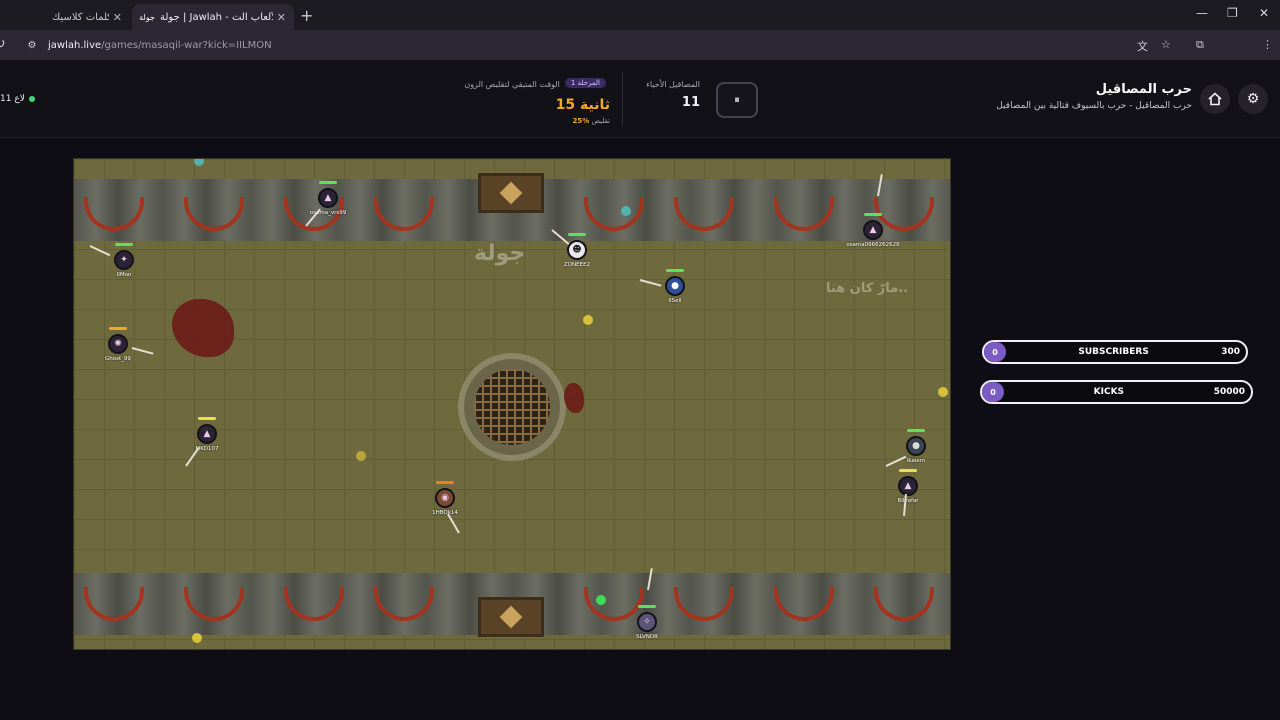  I want to click on kicks-goal-bar: 0 KICKS 50000, so click(1116, 392).